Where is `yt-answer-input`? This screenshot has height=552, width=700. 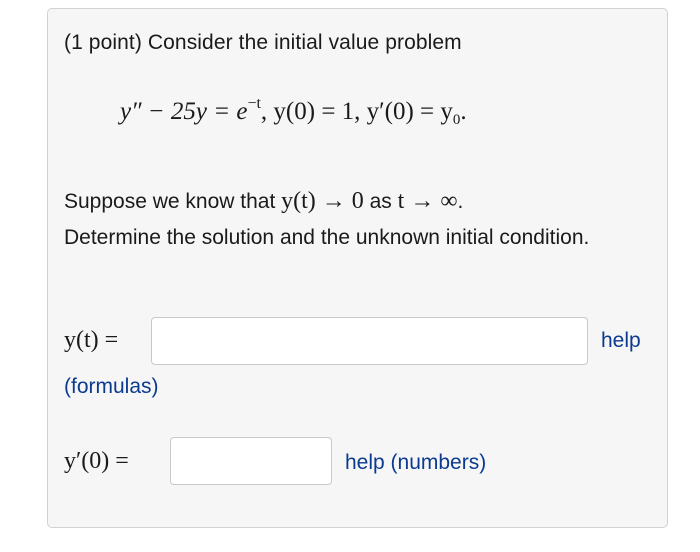
yt-answer-input is located at coordinates (369, 341).